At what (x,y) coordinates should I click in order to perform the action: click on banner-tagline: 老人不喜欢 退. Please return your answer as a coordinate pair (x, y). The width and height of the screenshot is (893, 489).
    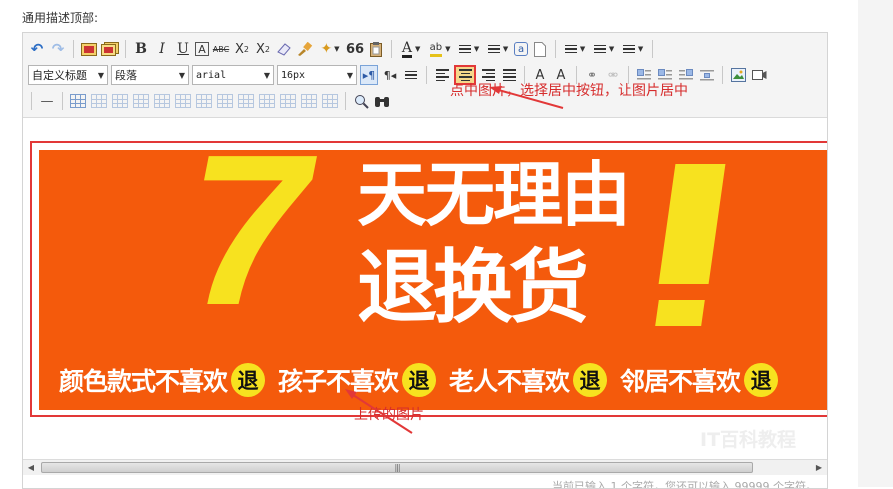
    Looking at the image, I should click on (528, 380).